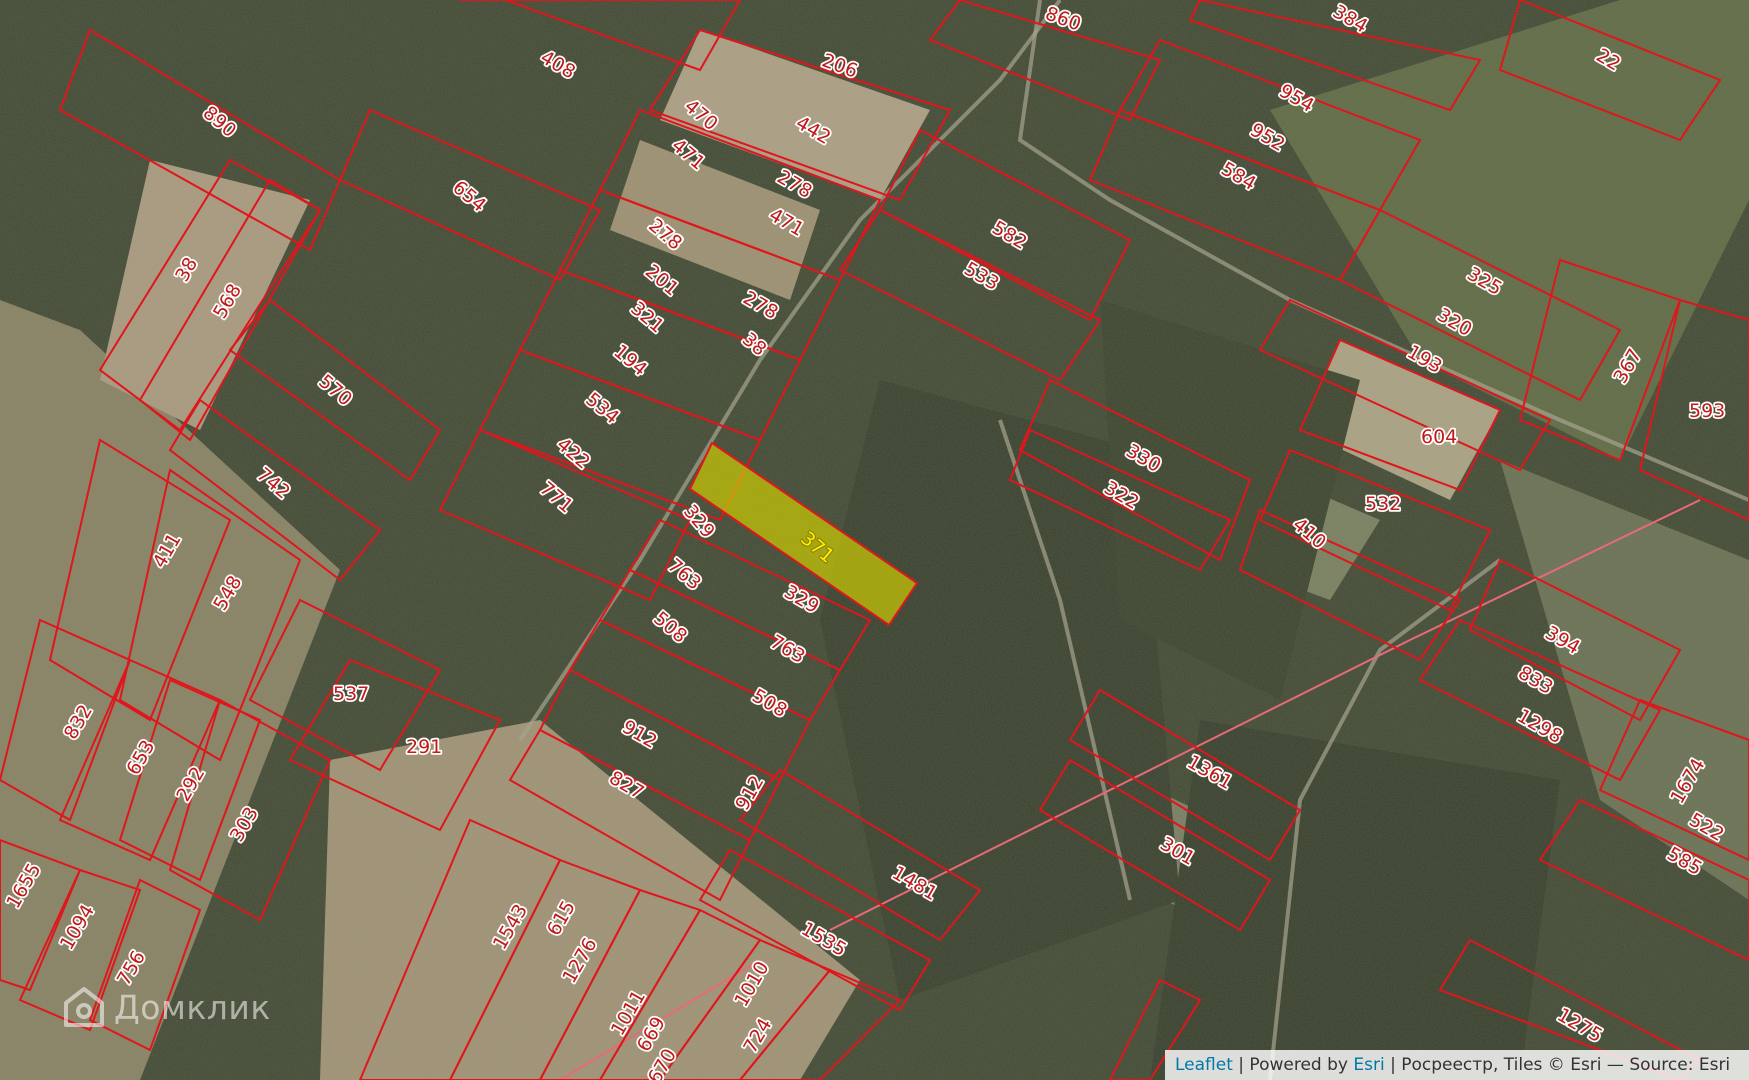 The width and height of the screenshot is (1749, 1080). Describe the element at coordinates (1368, 1065) in the screenshot. I see `esri-link: Esri` at that location.